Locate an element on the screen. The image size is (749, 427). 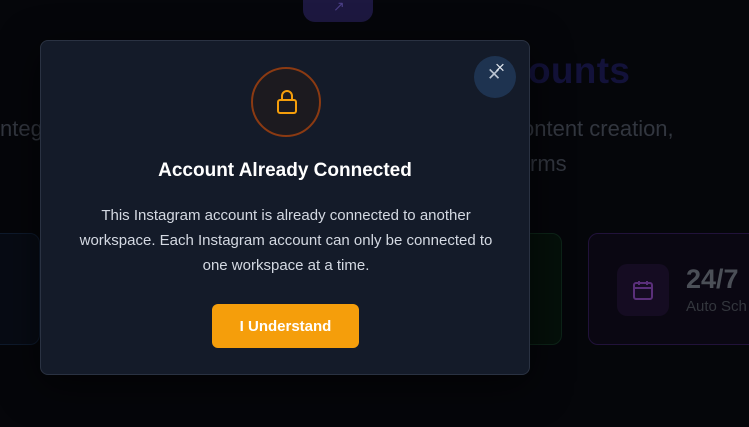
calendar-icon is located at coordinates (643, 290).